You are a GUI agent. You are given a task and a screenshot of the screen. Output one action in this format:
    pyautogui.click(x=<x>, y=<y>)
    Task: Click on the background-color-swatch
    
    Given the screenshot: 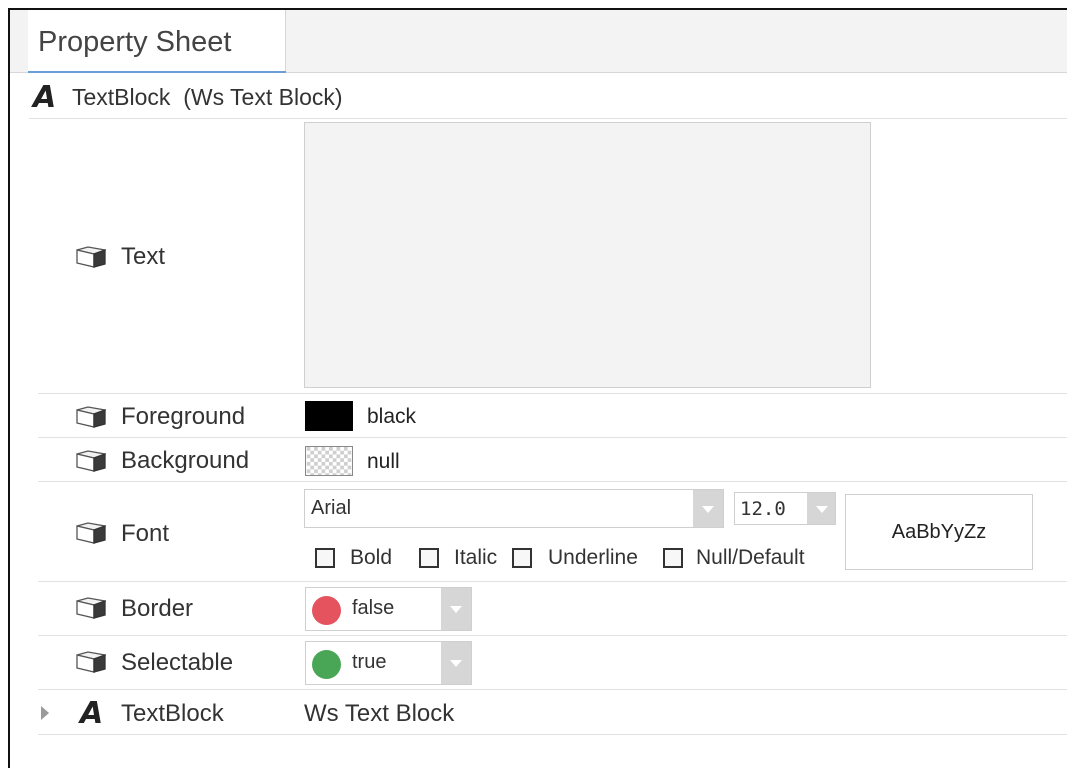 What is the action you would take?
    pyautogui.click(x=329, y=461)
    